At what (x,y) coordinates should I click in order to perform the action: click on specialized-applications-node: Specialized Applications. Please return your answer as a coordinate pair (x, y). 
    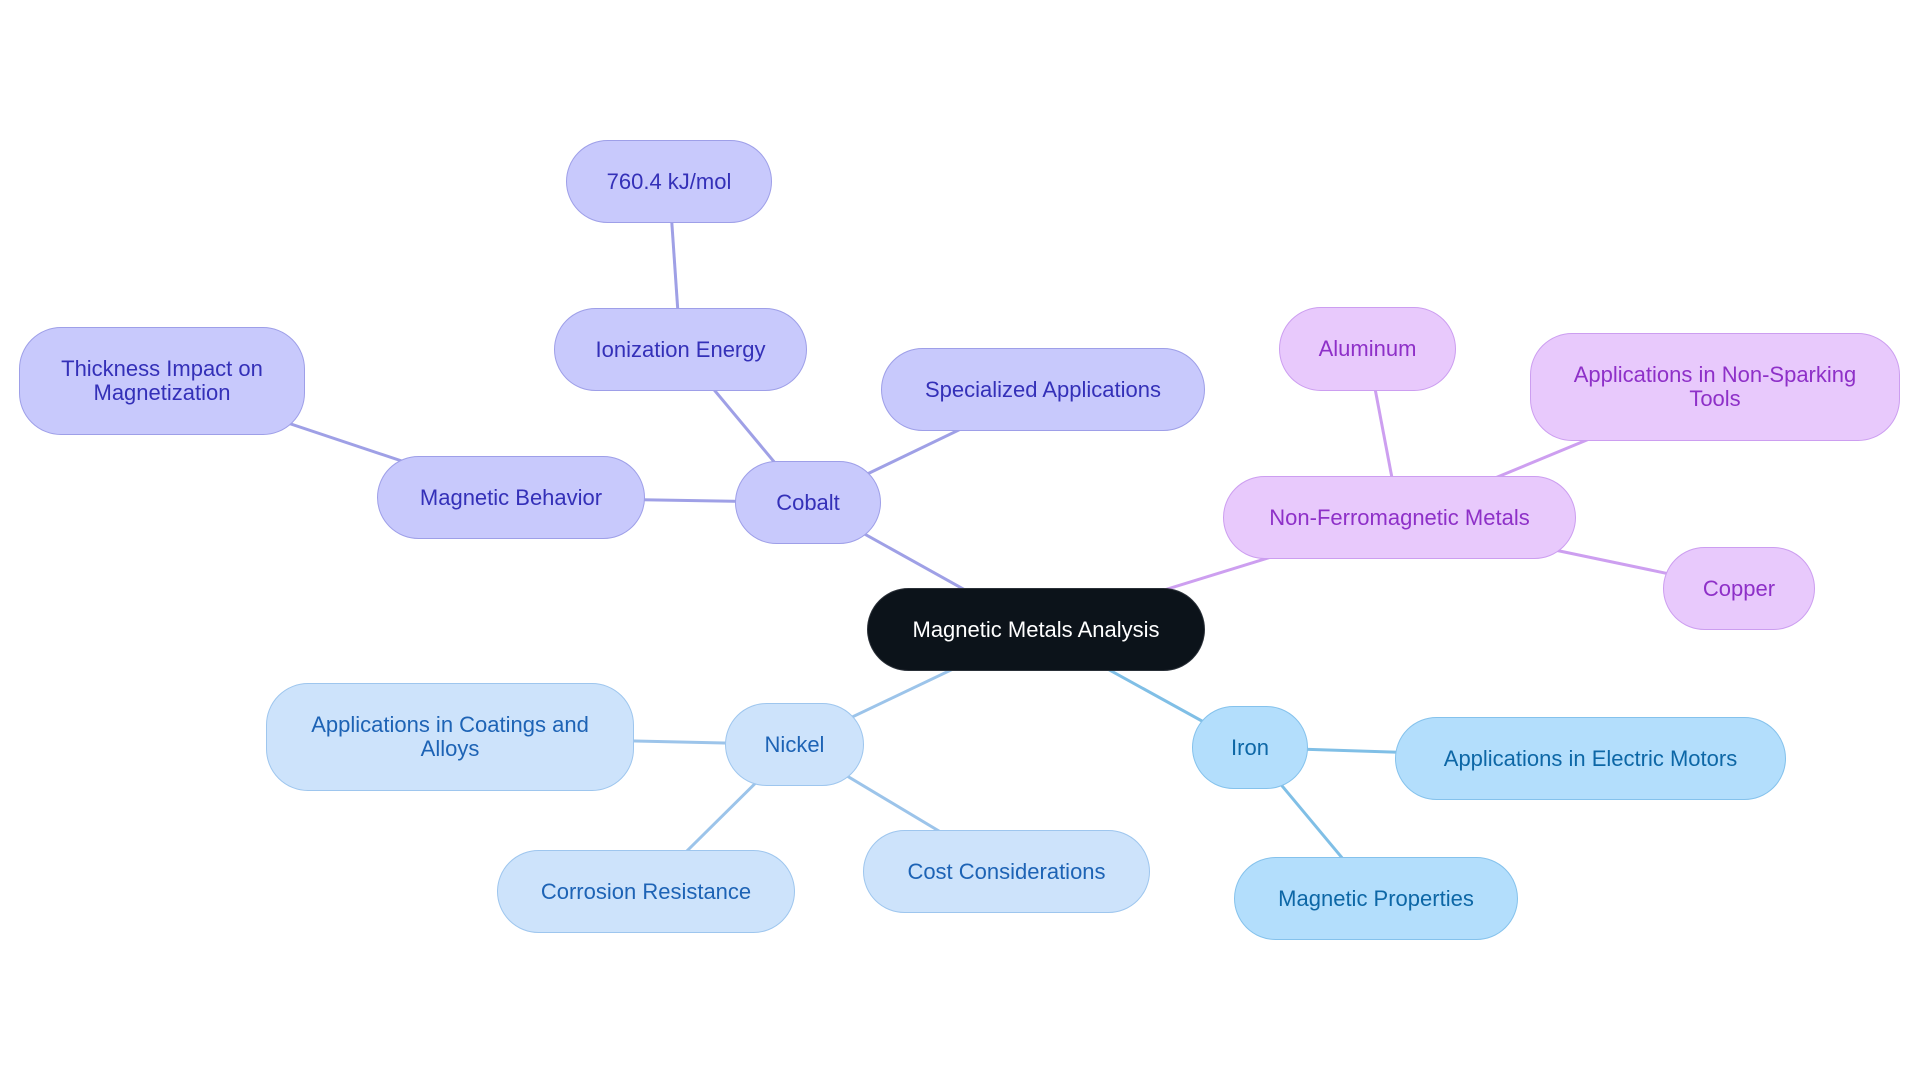
    Looking at the image, I should click on (1043, 389).